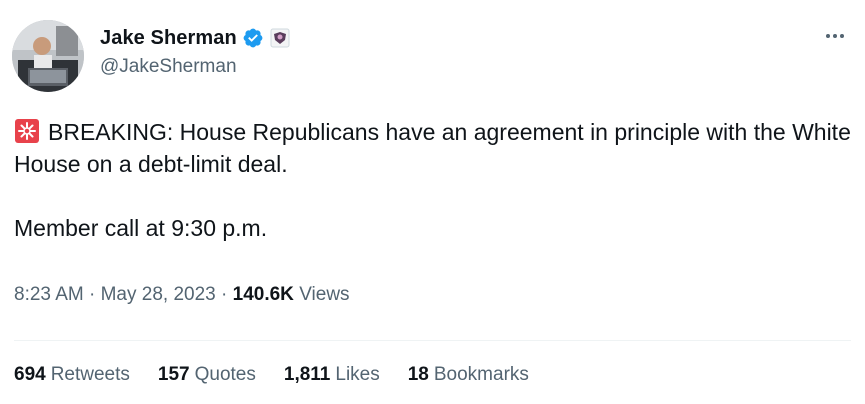  What do you see at coordinates (158, 294) in the screenshot?
I see `tweet-date: May 28, 2023` at bounding box center [158, 294].